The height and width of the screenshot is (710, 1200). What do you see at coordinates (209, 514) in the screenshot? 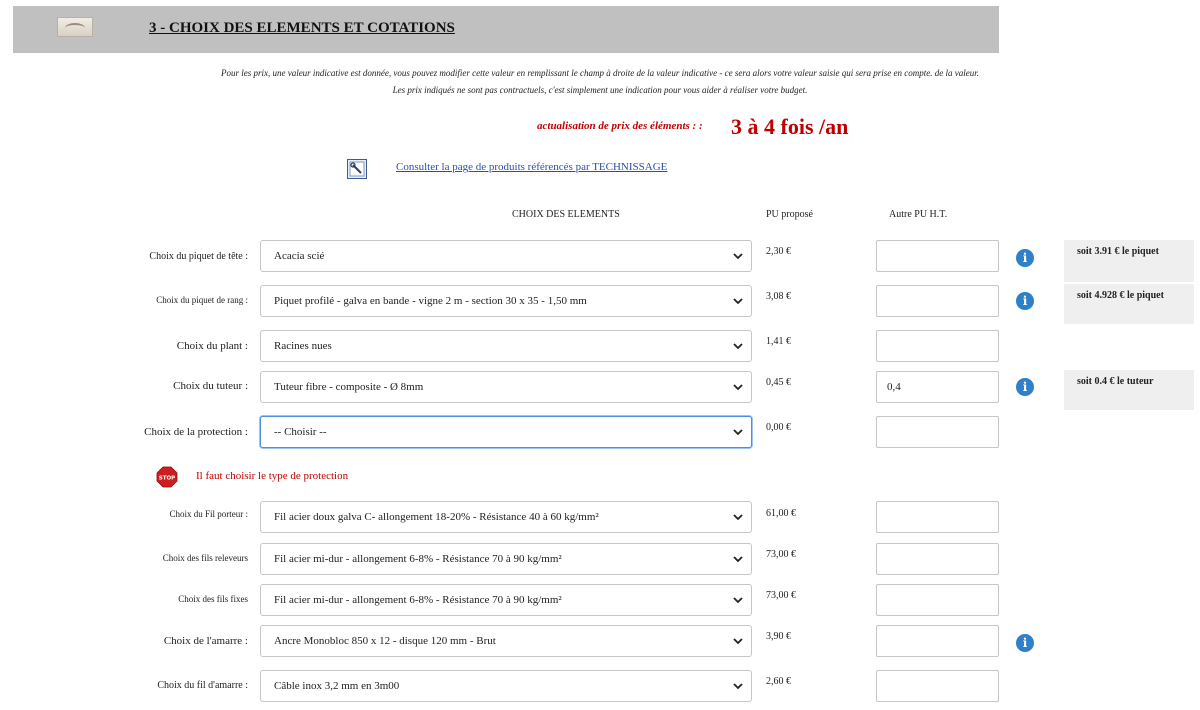
I see `label-fil-porteur: Choix du Fil porteur :` at bounding box center [209, 514].